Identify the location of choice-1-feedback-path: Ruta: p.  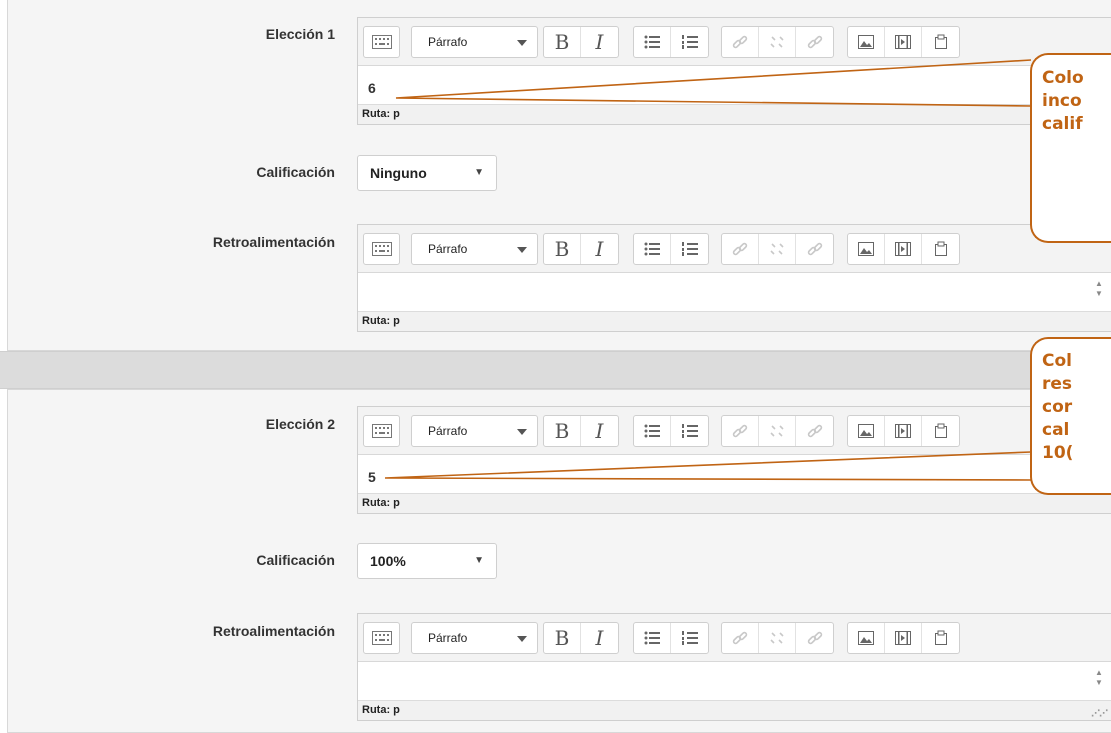
(734, 321).